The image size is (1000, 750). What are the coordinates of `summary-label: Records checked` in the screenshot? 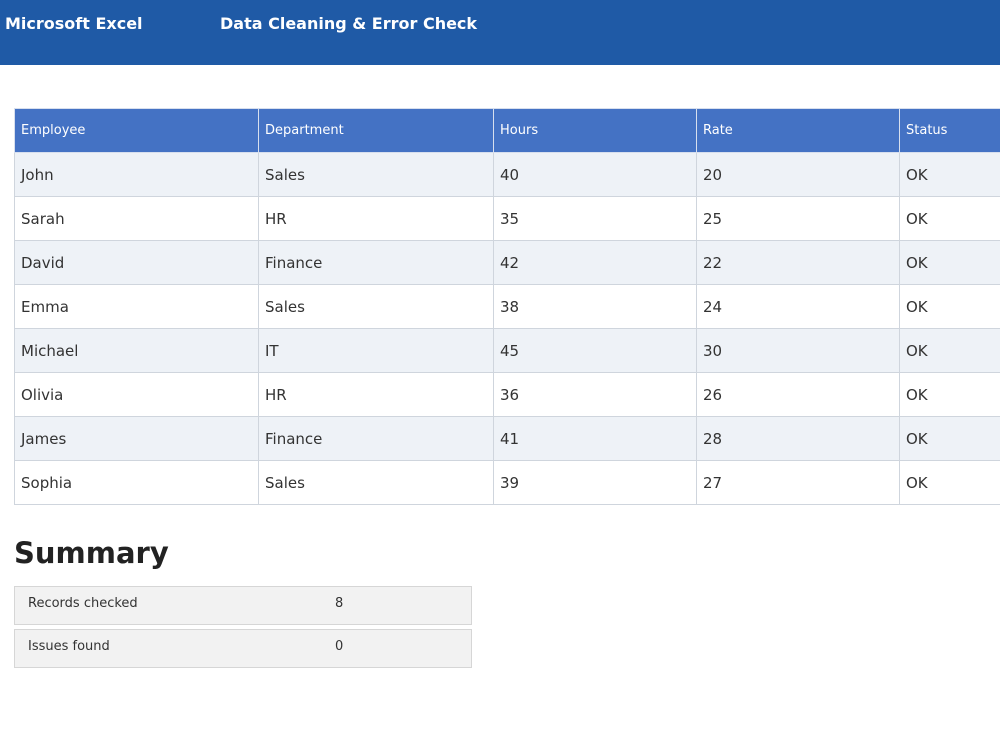 It's located at (83, 603).